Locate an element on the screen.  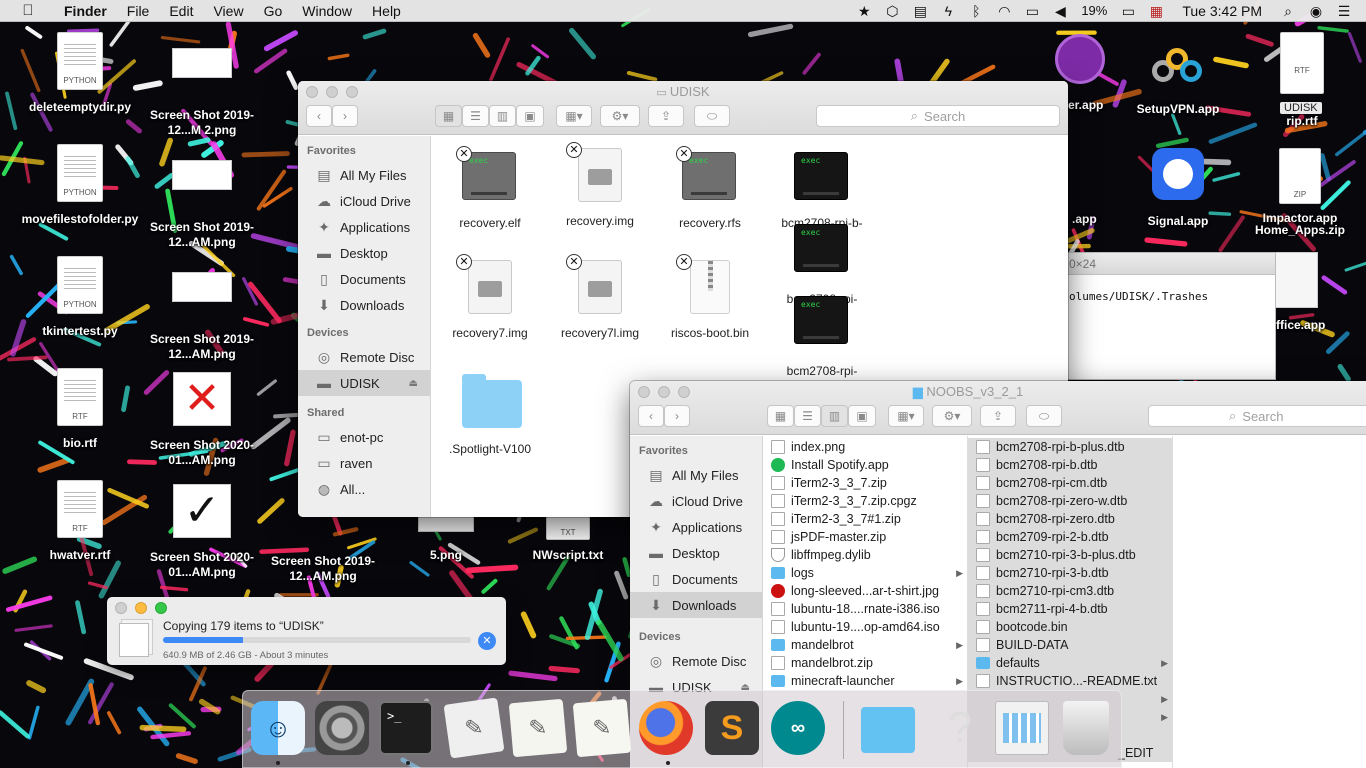
desktop-file: ✕ Screen Shot 2020-01...AM.png is located at coordinates (202, 420).